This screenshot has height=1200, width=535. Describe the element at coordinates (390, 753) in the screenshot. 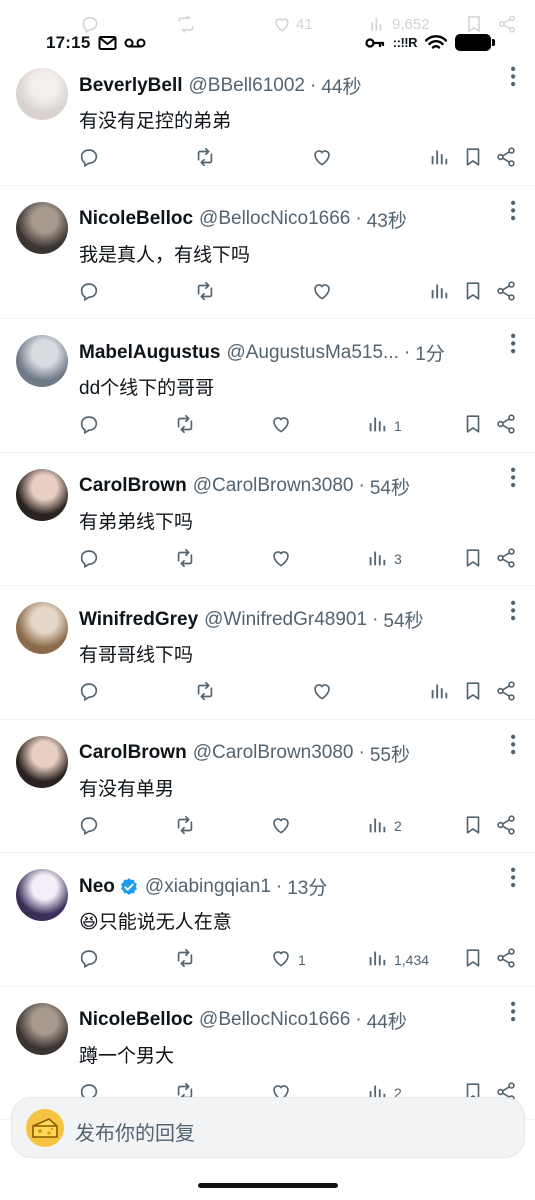

I see `timestamp: 55秒` at that location.